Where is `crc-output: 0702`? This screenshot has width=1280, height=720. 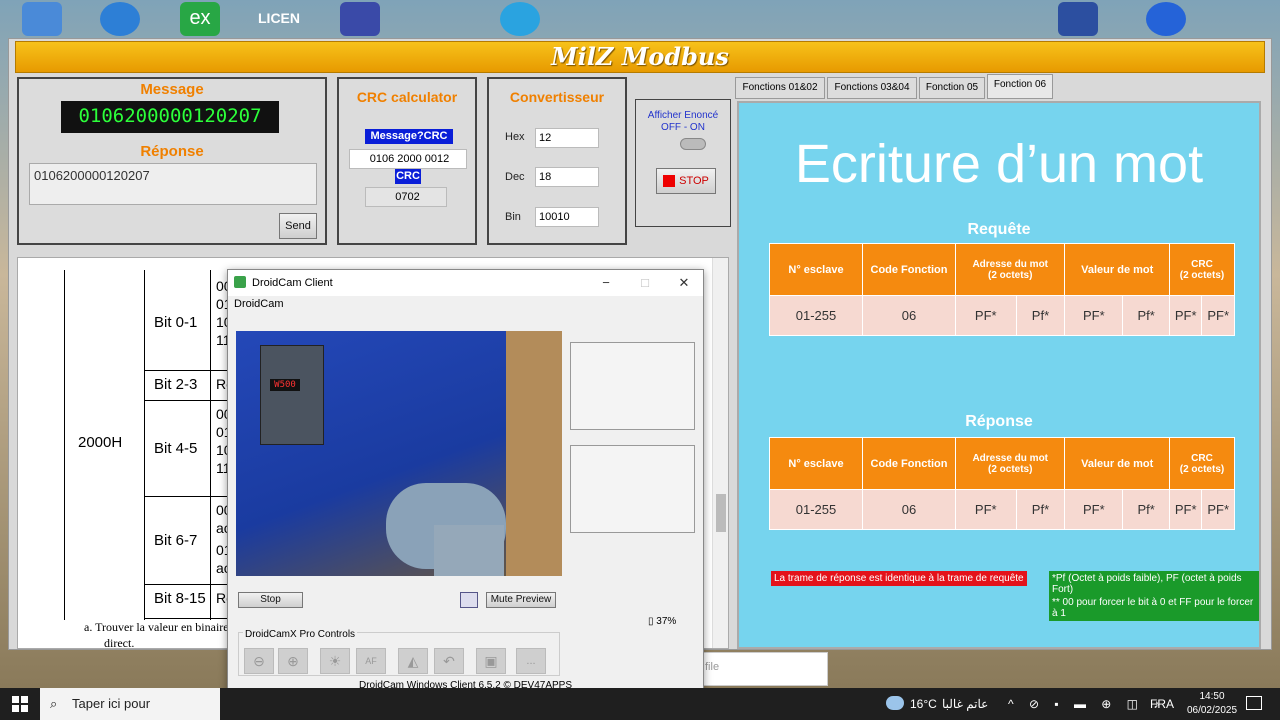
crc-output: 0702 is located at coordinates (406, 197).